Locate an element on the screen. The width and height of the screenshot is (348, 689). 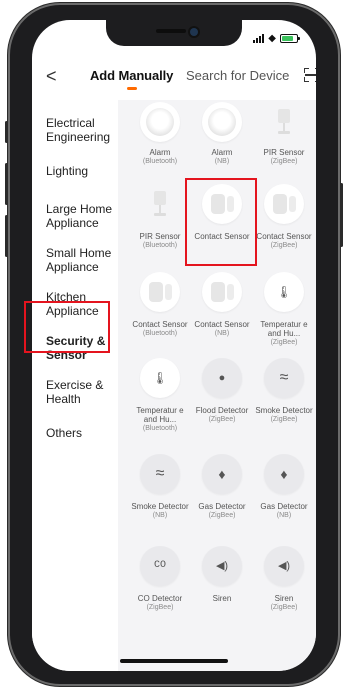
contact-sensor-highlight is located at coordinates (221, 222).